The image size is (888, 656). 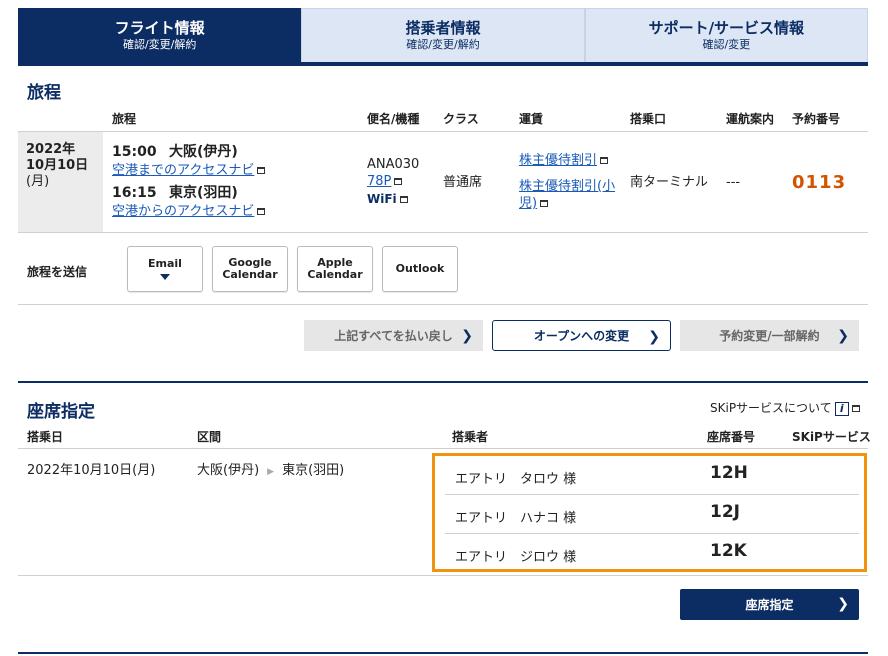 I want to click on header-passenger: 搭乗者, so click(x=470, y=437).